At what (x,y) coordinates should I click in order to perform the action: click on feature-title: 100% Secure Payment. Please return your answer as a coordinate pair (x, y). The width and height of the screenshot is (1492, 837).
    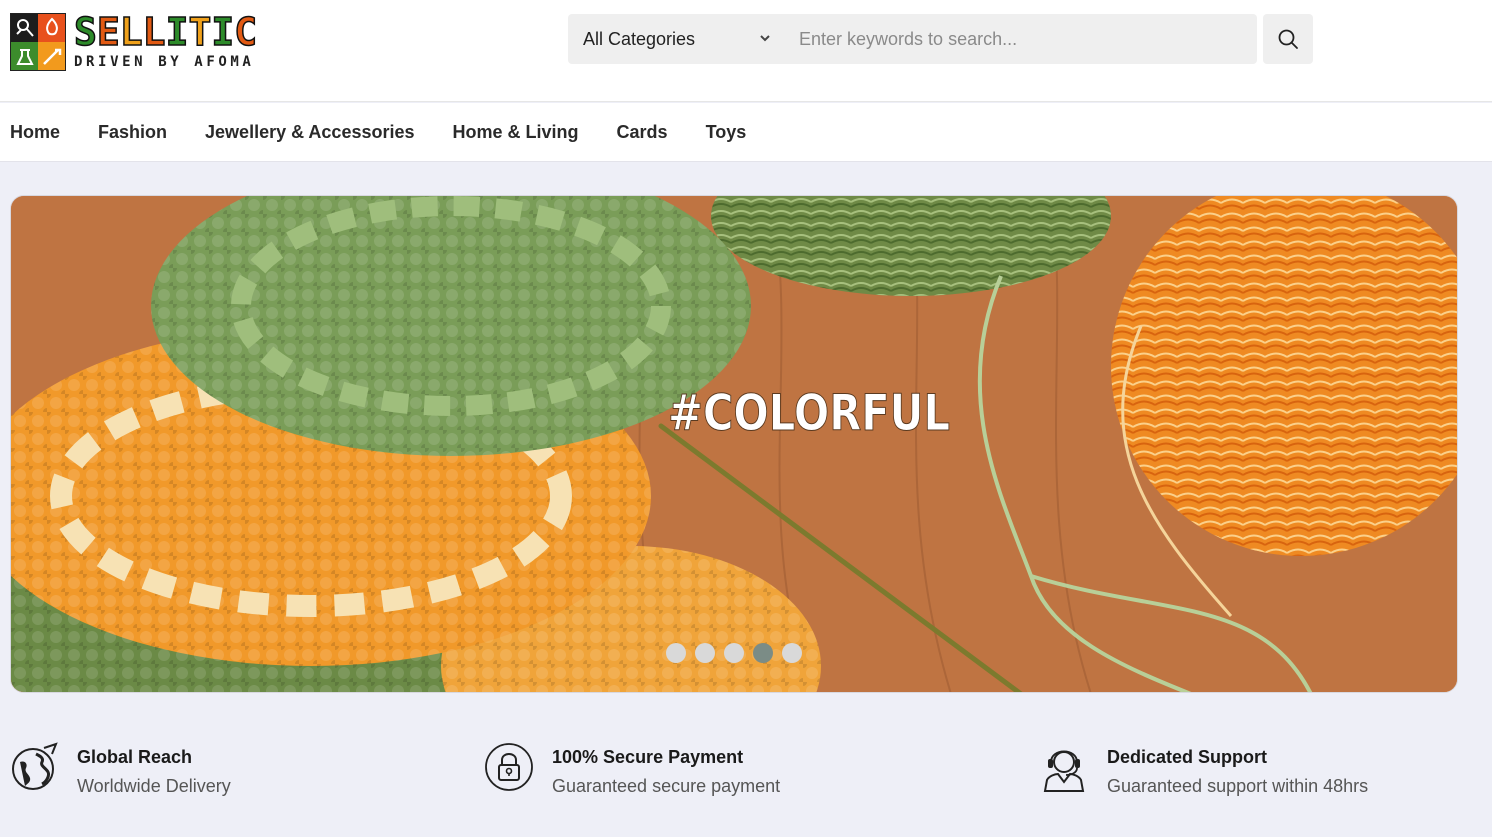
    Looking at the image, I should click on (648, 757).